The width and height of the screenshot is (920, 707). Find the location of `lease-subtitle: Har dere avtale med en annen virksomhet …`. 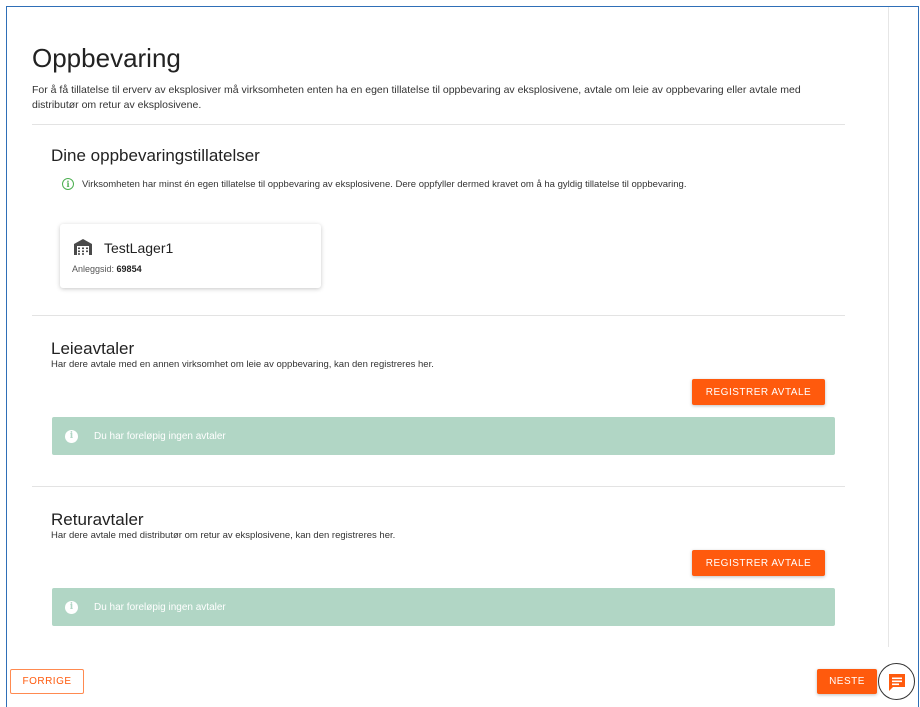

lease-subtitle: Har dere avtale med en annen virksomhet … is located at coordinates (242, 364).